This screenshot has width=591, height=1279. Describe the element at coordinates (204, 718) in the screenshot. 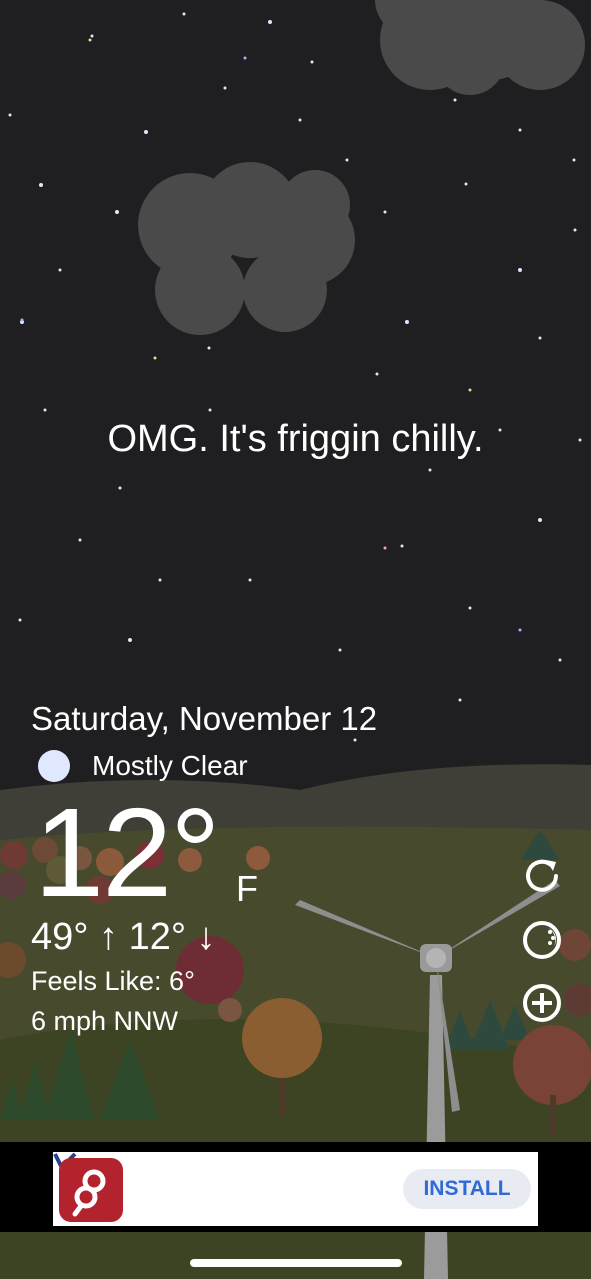

I see `current-date: Saturday, November 12` at that location.